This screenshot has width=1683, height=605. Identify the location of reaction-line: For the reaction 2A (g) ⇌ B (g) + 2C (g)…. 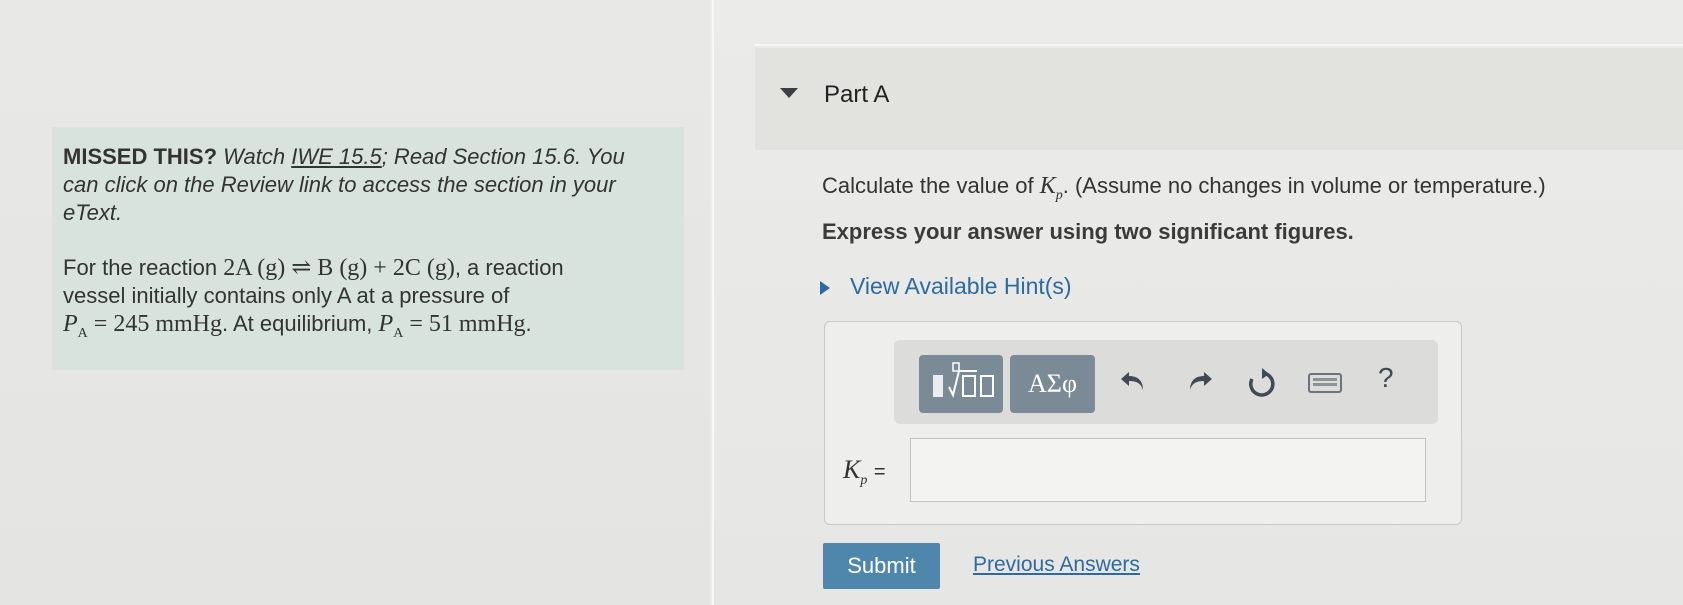
(313, 268).